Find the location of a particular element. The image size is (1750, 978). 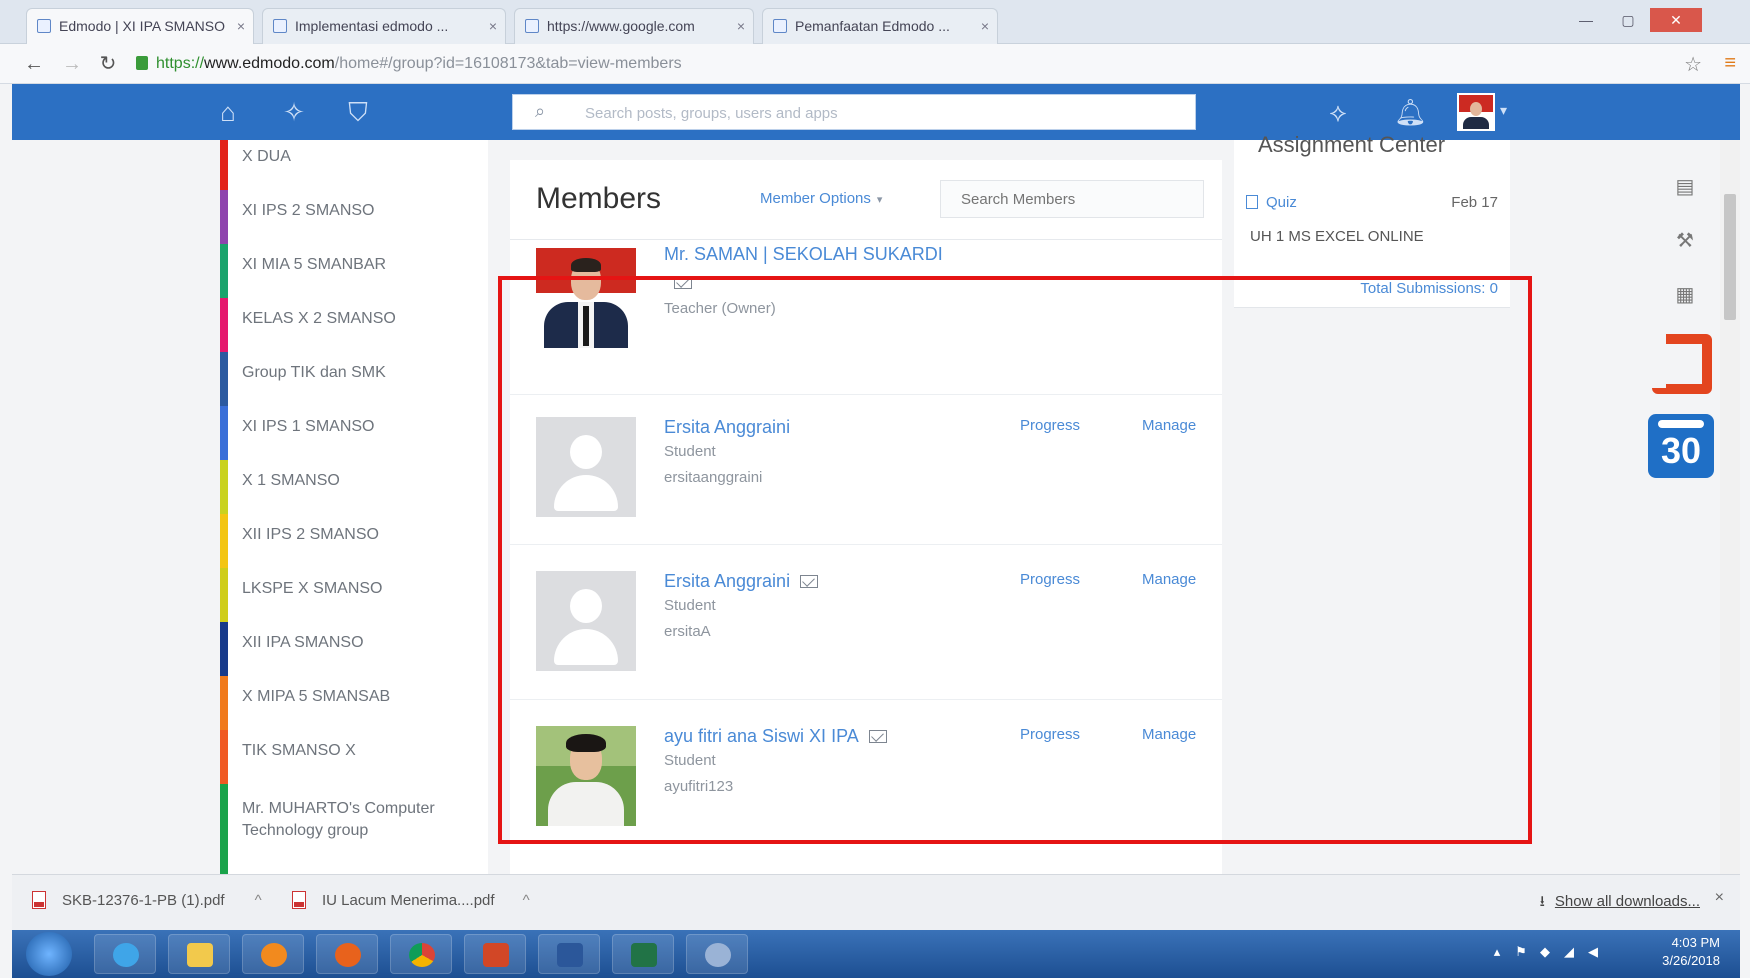

group-item: TIK SMANSO X is located at coordinates (354, 757).